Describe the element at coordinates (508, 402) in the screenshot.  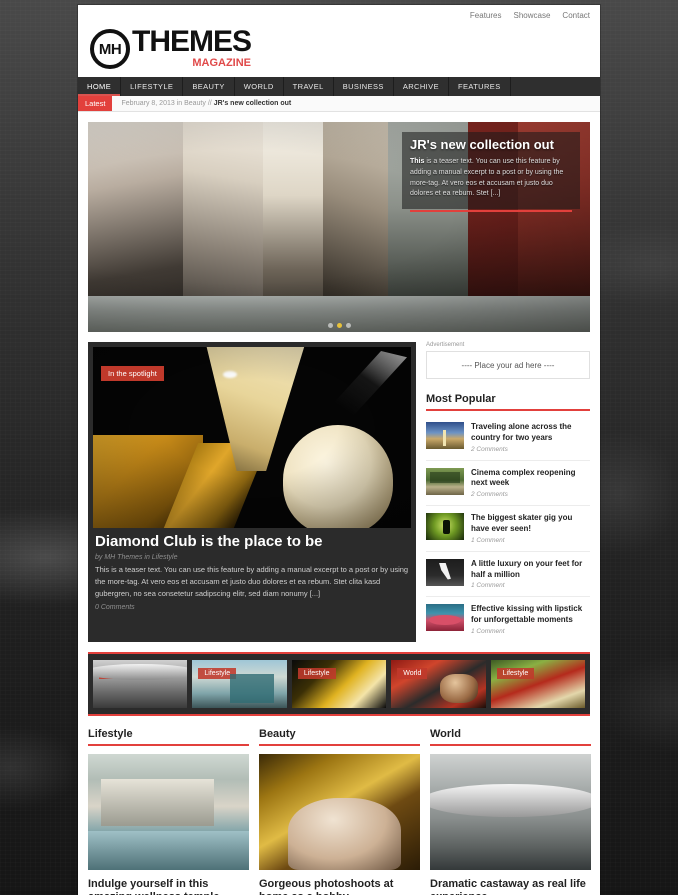
I see `most-popular-title: Most Popular` at that location.